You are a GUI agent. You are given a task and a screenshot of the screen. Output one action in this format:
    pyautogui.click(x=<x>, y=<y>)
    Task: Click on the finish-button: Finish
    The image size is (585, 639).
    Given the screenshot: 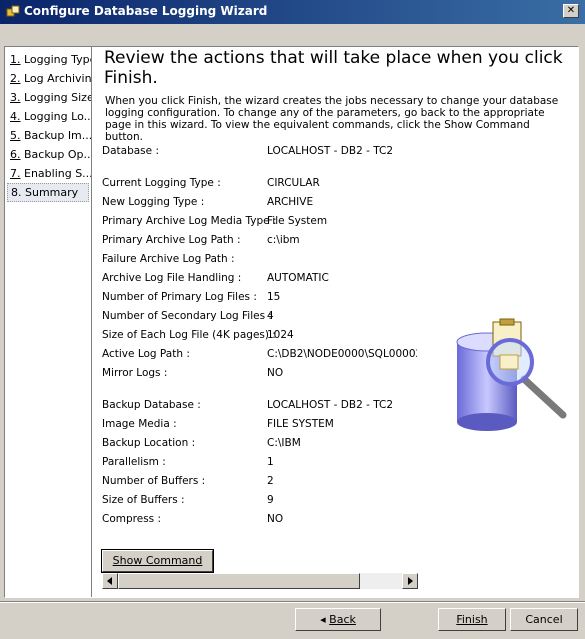 What is the action you would take?
    pyautogui.click(x=472, y=619)
    